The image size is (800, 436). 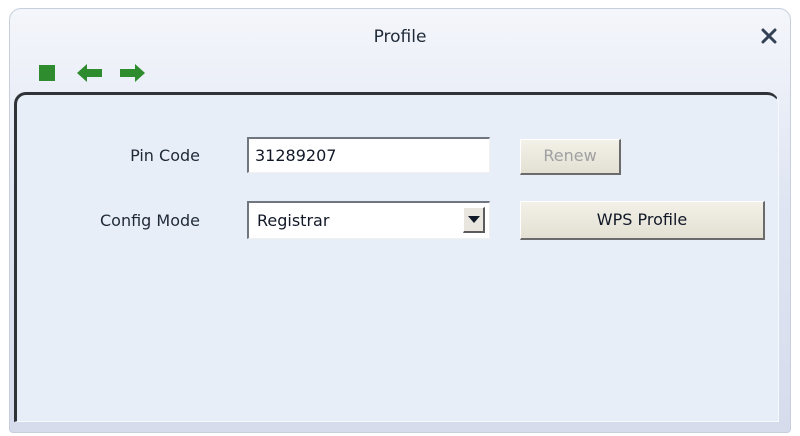 What do you see at coordinates (400, 37) in the screenshot?
I see `window-title: Profile` at bounding box center [400, 37].